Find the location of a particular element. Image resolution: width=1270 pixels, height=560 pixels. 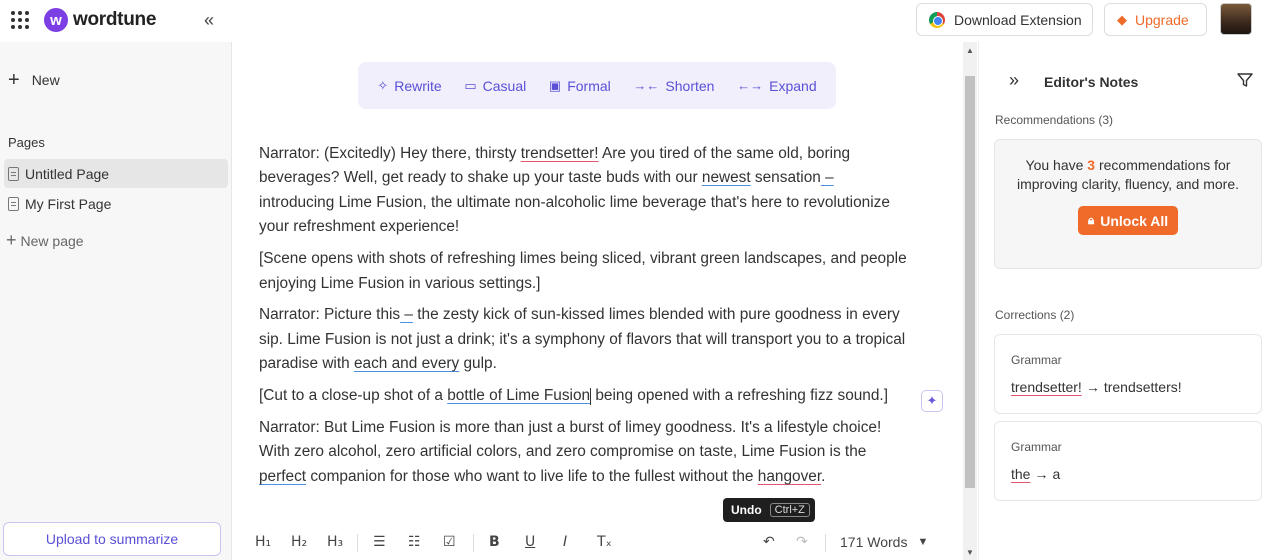

new-page-label: New page is located at coordinates (52, 240).